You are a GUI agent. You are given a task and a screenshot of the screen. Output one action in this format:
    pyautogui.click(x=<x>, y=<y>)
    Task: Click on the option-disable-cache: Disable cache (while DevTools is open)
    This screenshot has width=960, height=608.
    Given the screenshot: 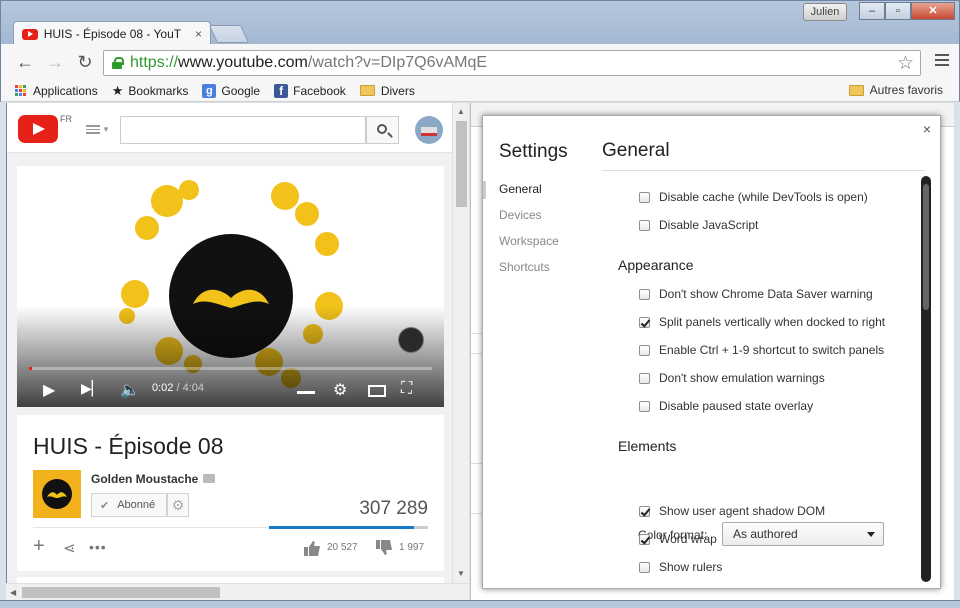 What is the action you would take?
    pyautogui.click(x=753, y=197)
    